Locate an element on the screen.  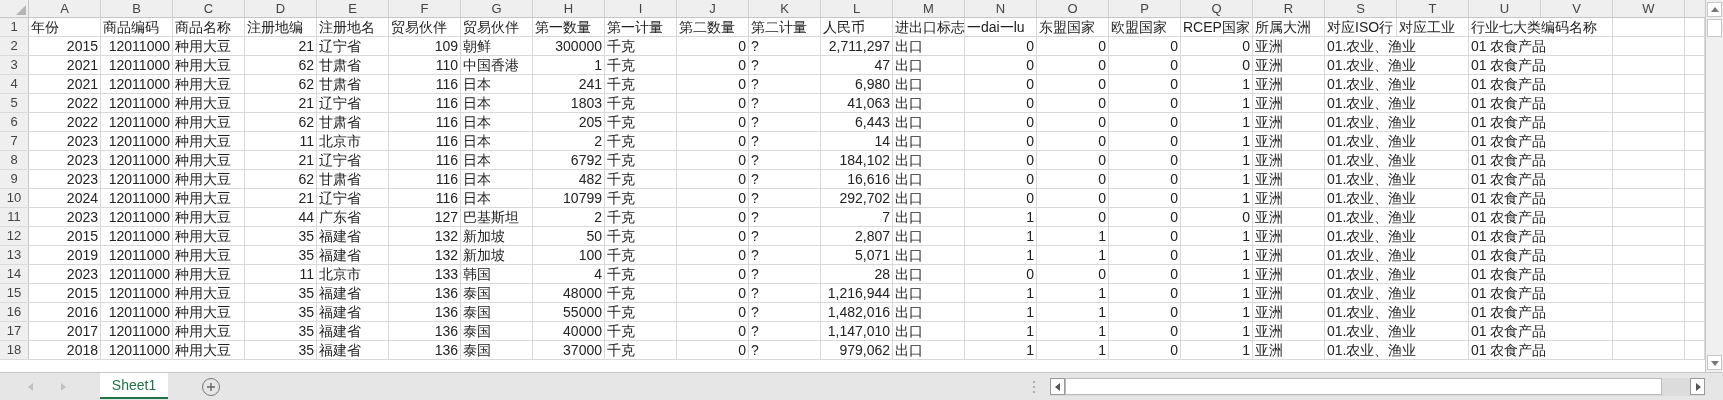
table-cell: 人民币 is located at coordinates (857, 27).